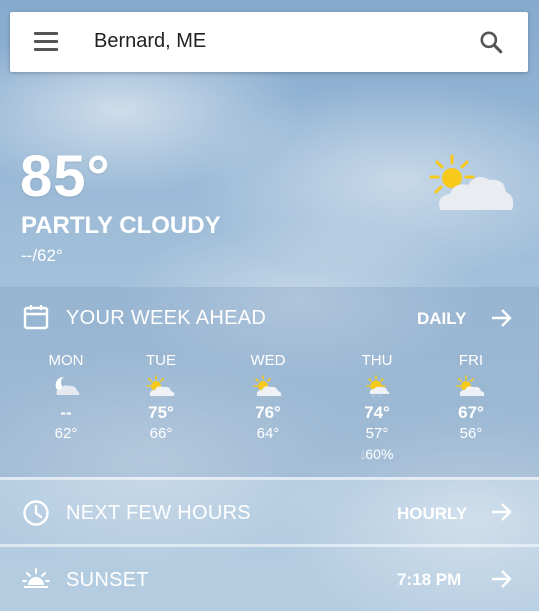 The height and width of the screenshot is (611, 539). What do you see at coordinates (471, 412) in the screenshot?
I see `day-high: 67°` at bounding box center [471, 412].